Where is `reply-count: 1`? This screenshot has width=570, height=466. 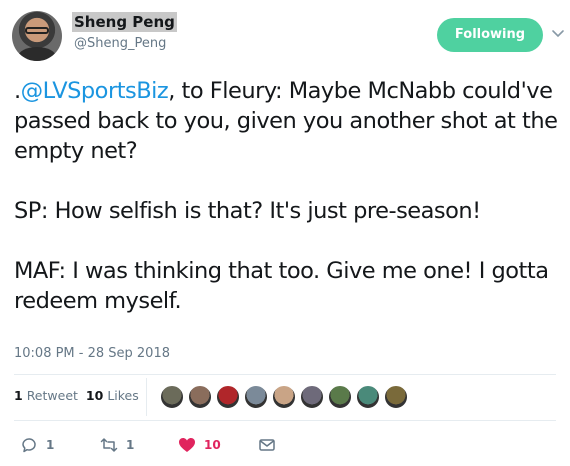 reply-count: 1 is located at coordinates (50, 445).